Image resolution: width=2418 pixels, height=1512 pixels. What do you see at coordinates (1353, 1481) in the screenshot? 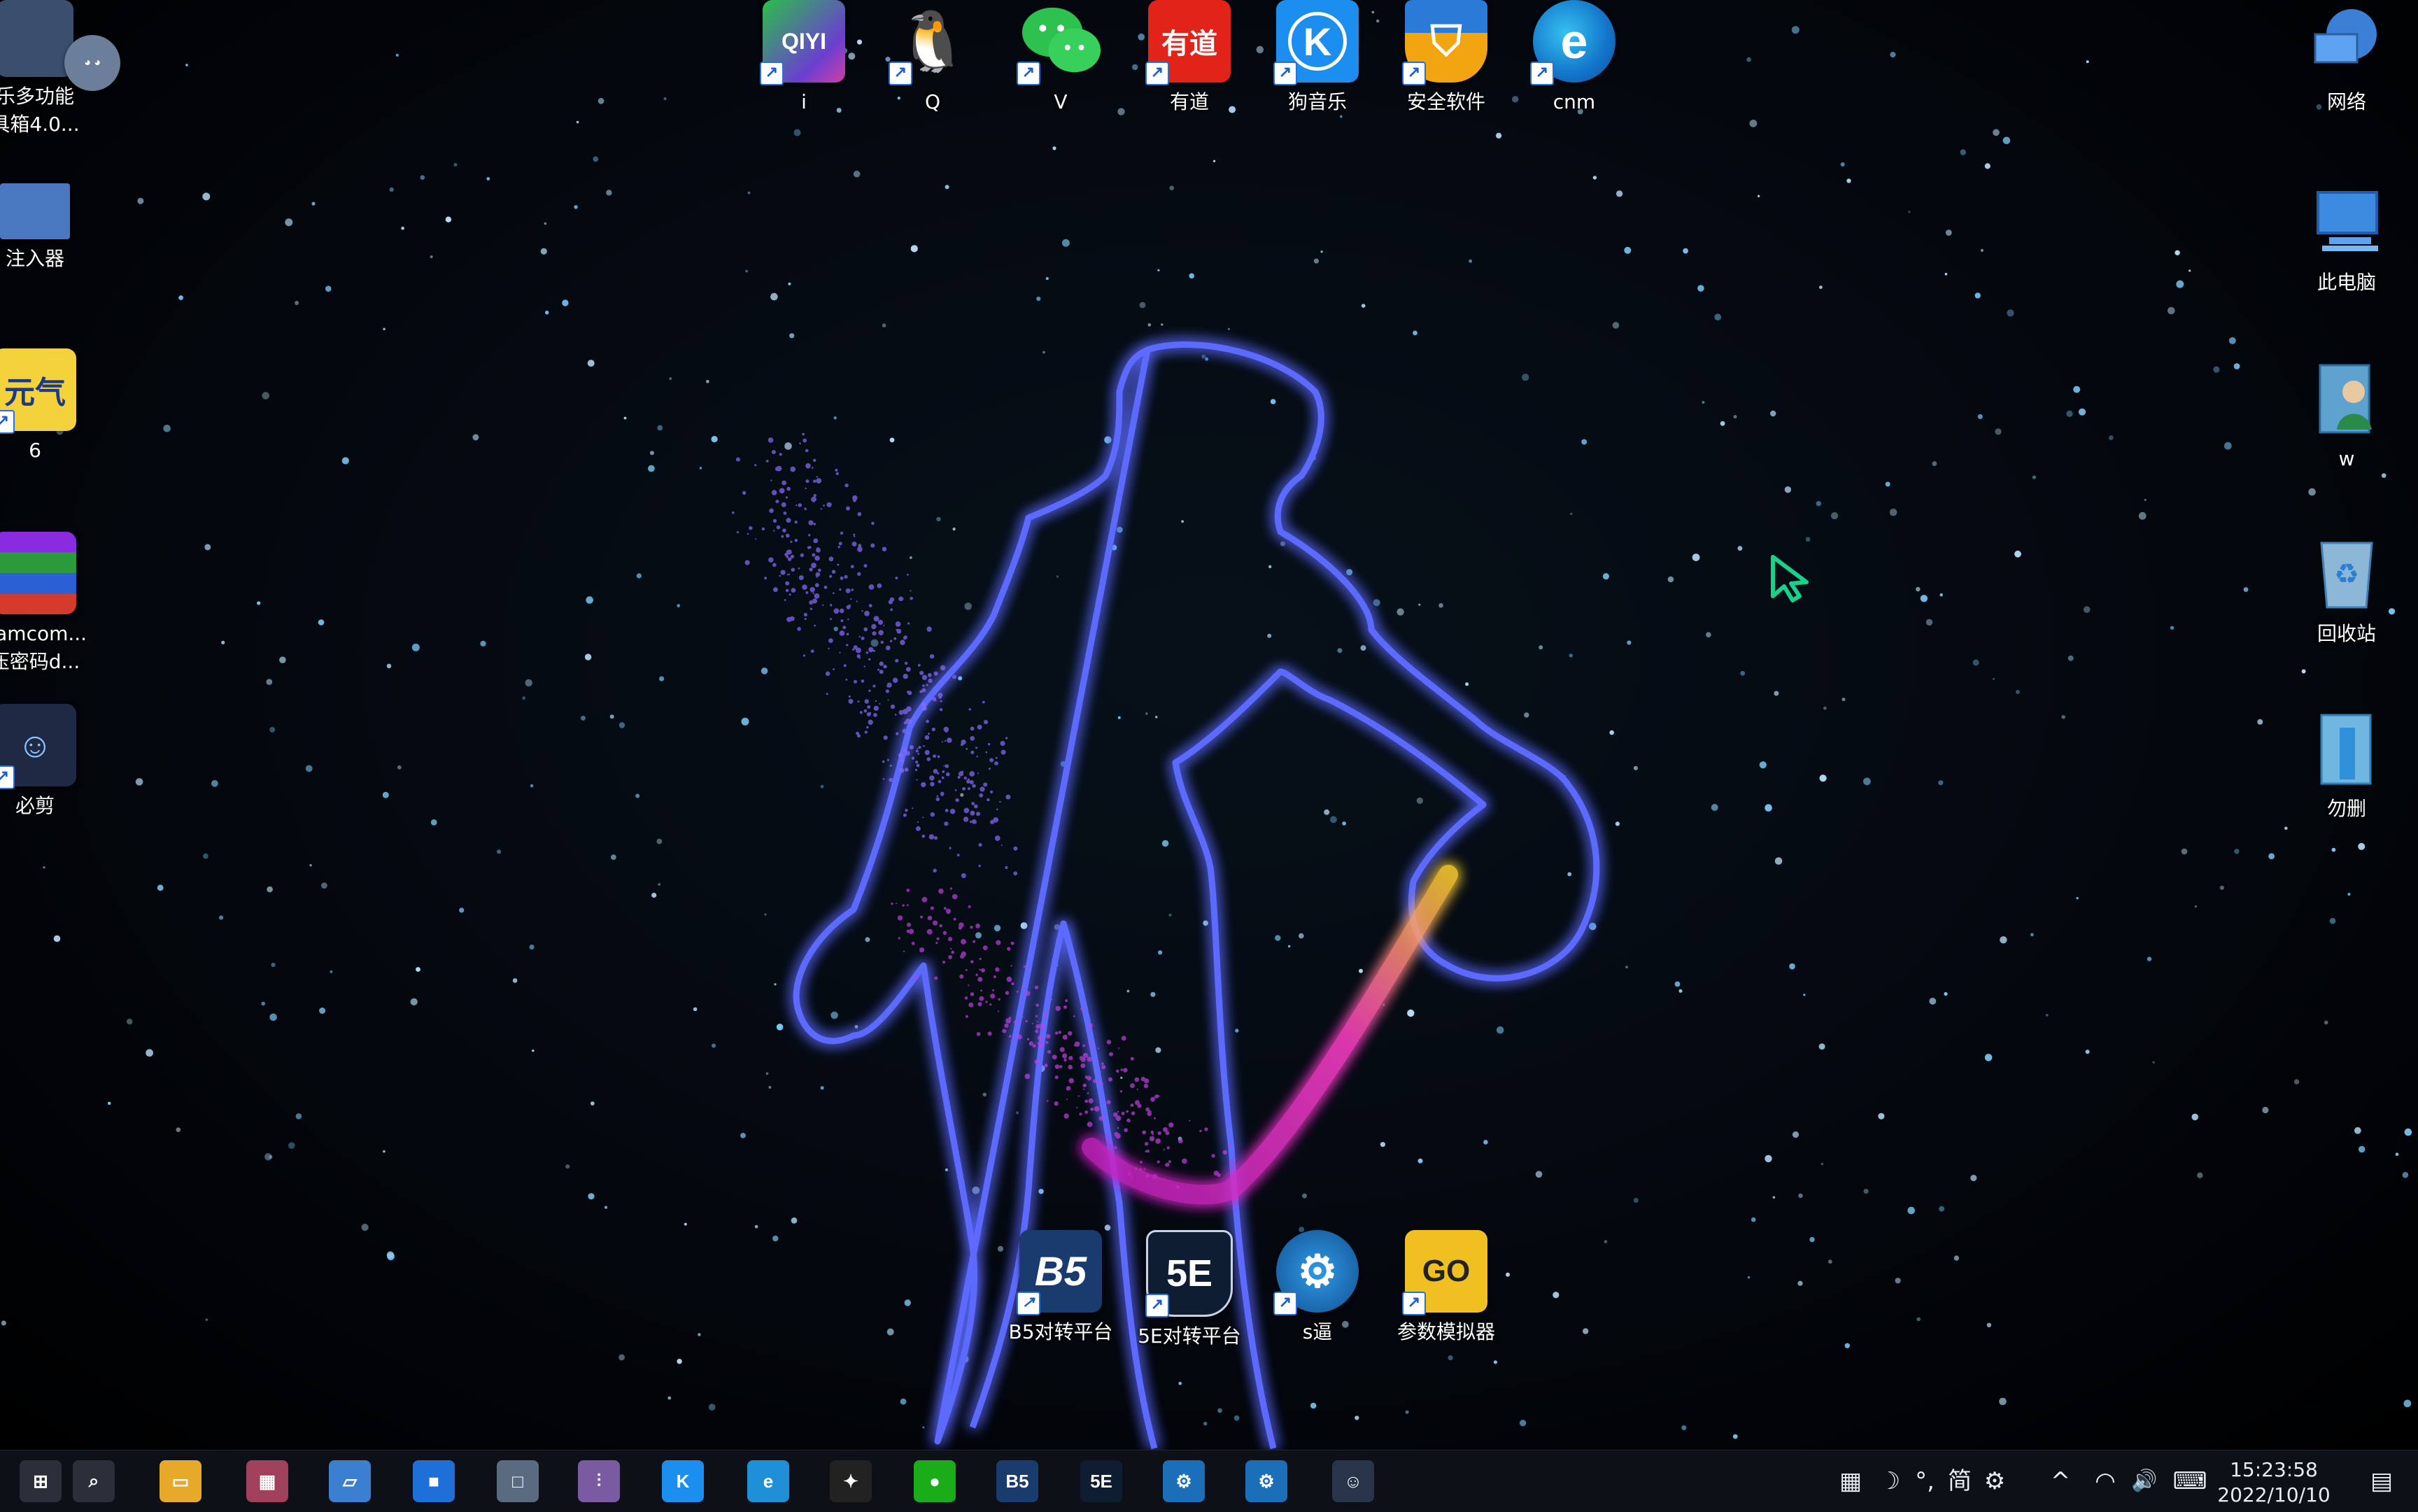
I see `bijian-taskbar-icon: ☺` at bounding box center [1353, 1481].